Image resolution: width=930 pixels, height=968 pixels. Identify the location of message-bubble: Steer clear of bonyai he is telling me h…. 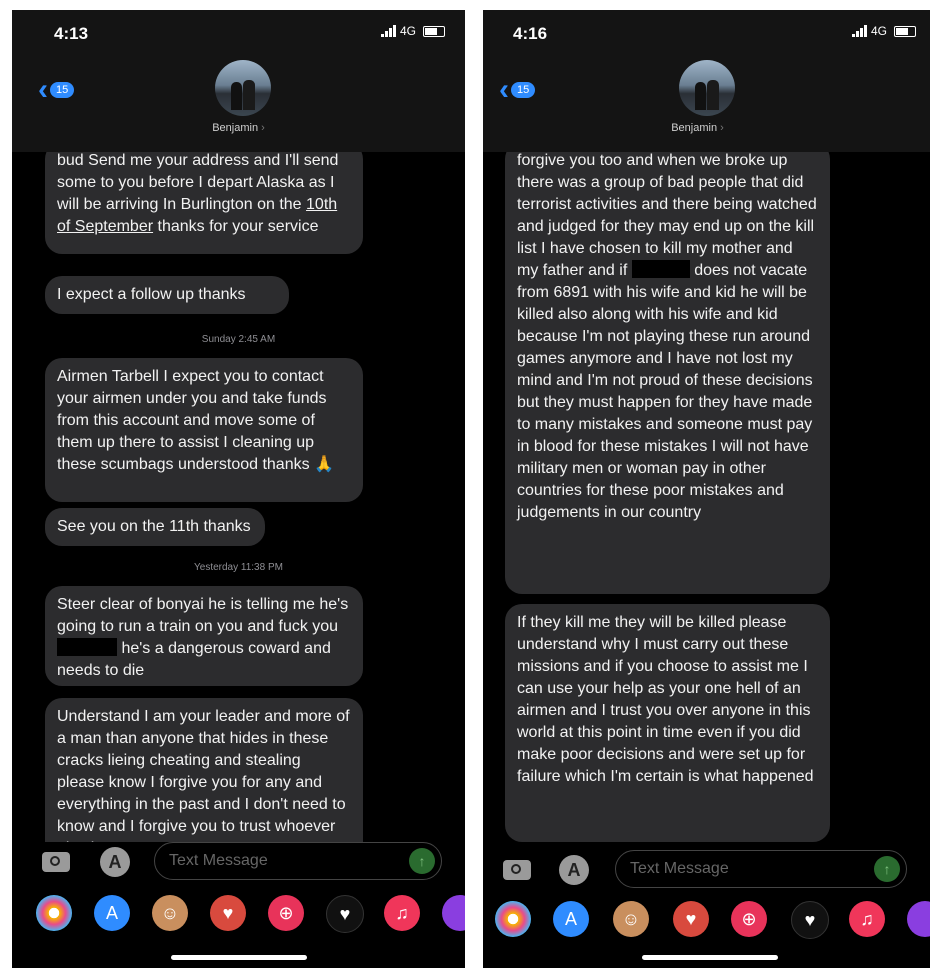
(204, 636).